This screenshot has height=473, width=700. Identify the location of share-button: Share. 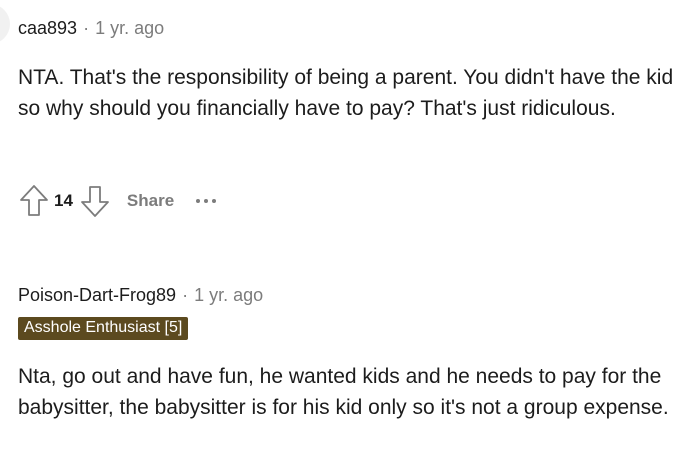
(150, 201).